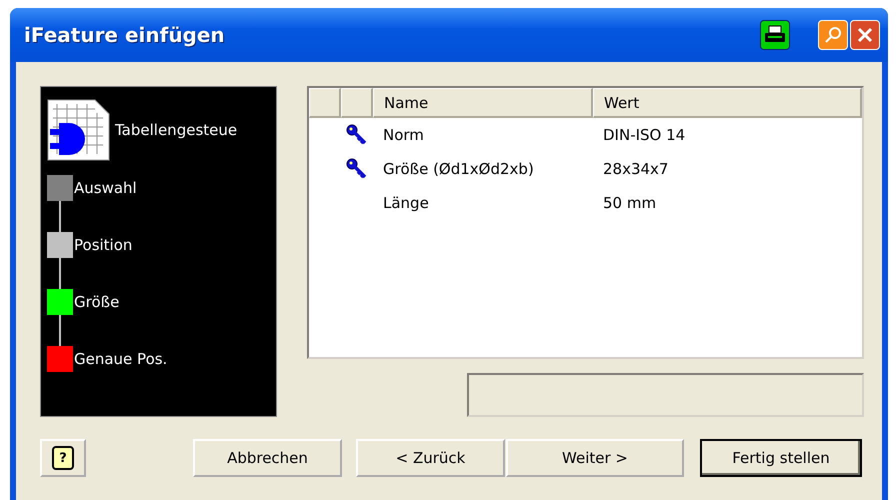 This screenshot has height=500, width=896. Describe the element at coordinates (430, 458) in the screenshot. I see `dialog-button: < Zurück` at that location.